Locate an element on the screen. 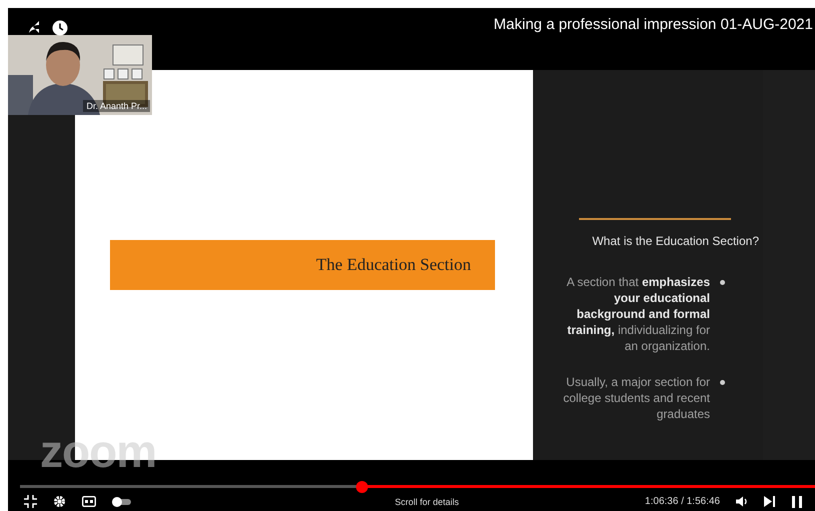 The width and height of the screenshot is (815, 511). clock-icon is located at coordinates (60, 28).